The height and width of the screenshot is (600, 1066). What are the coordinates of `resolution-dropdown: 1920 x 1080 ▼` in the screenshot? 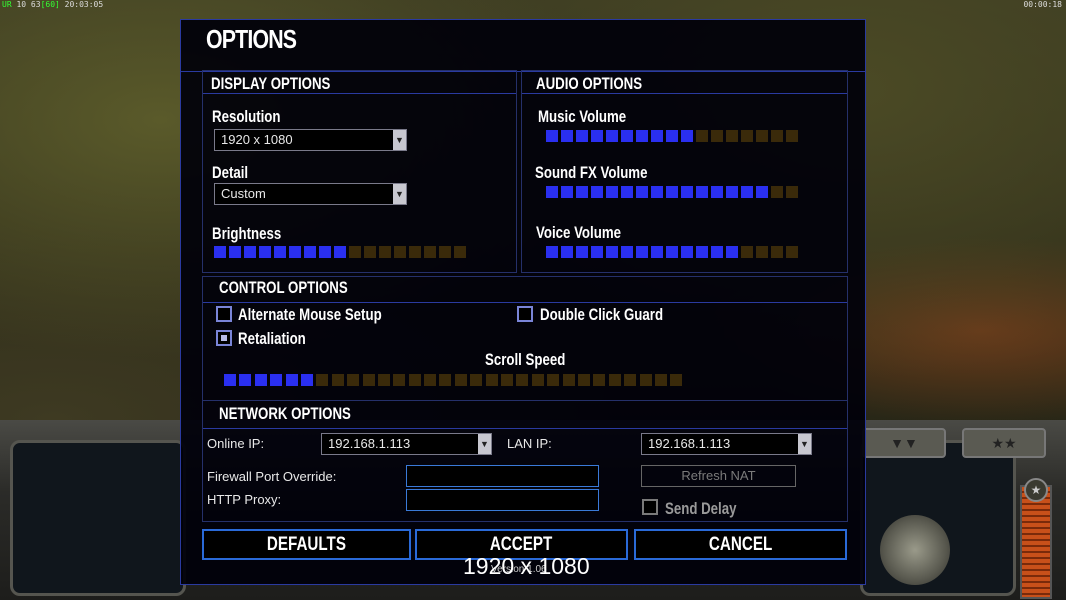 It's located at (310, 140).